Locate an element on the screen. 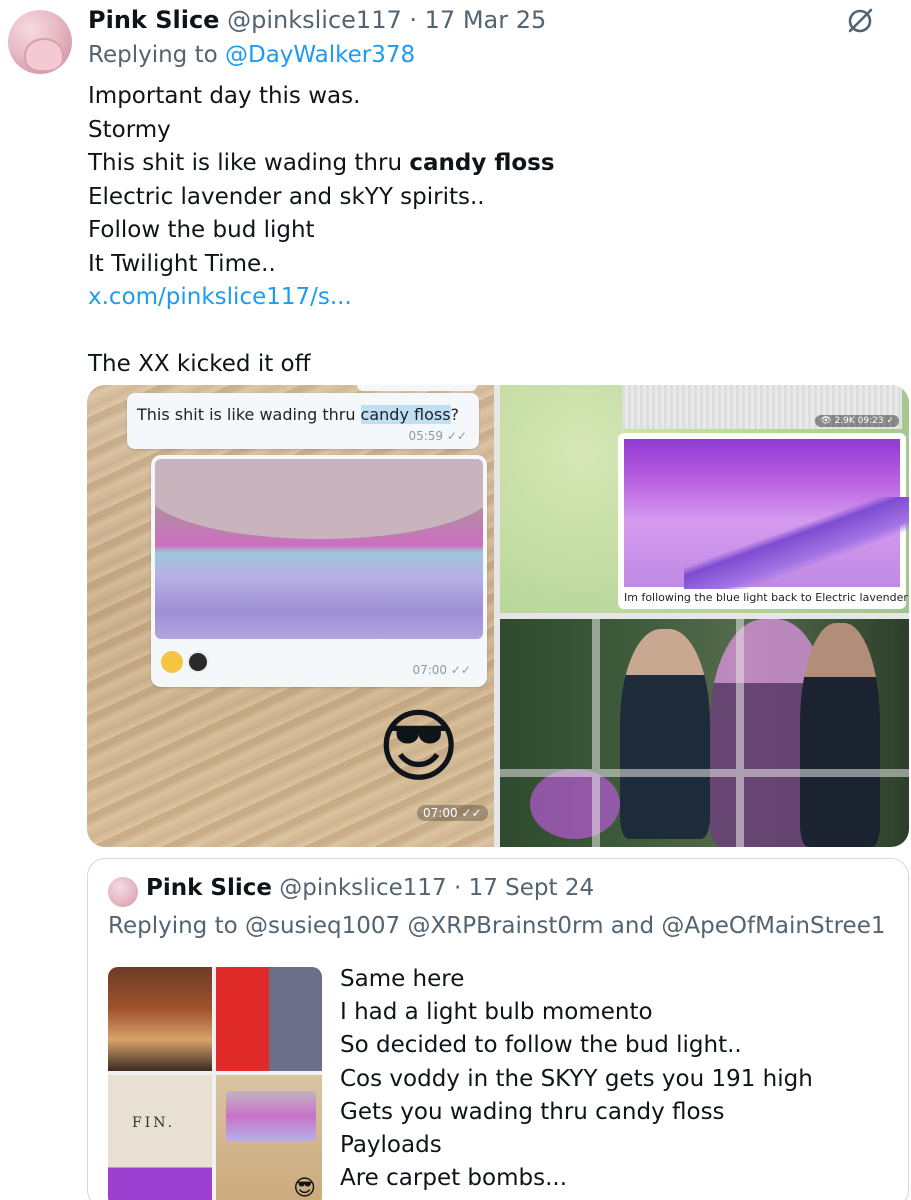 The image size is (911, 1200). tweet-line: It Twilight Time.. is located at coordinates (182, 263).